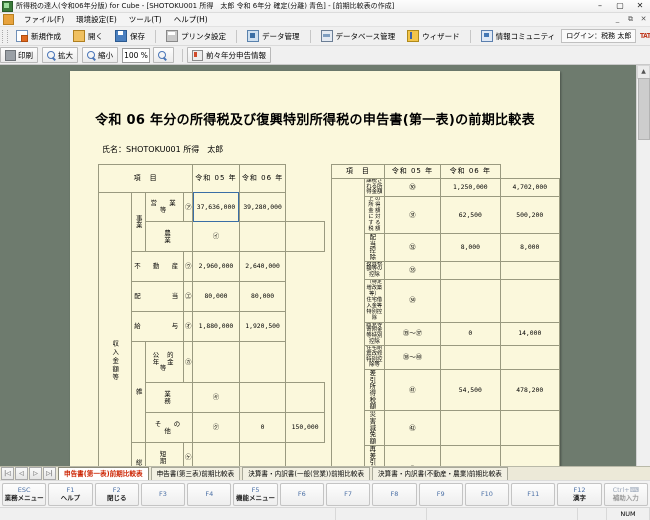 The image size is (650, 520). I want to click on toolbar-button-new: 新規作成, so click(38, 36).